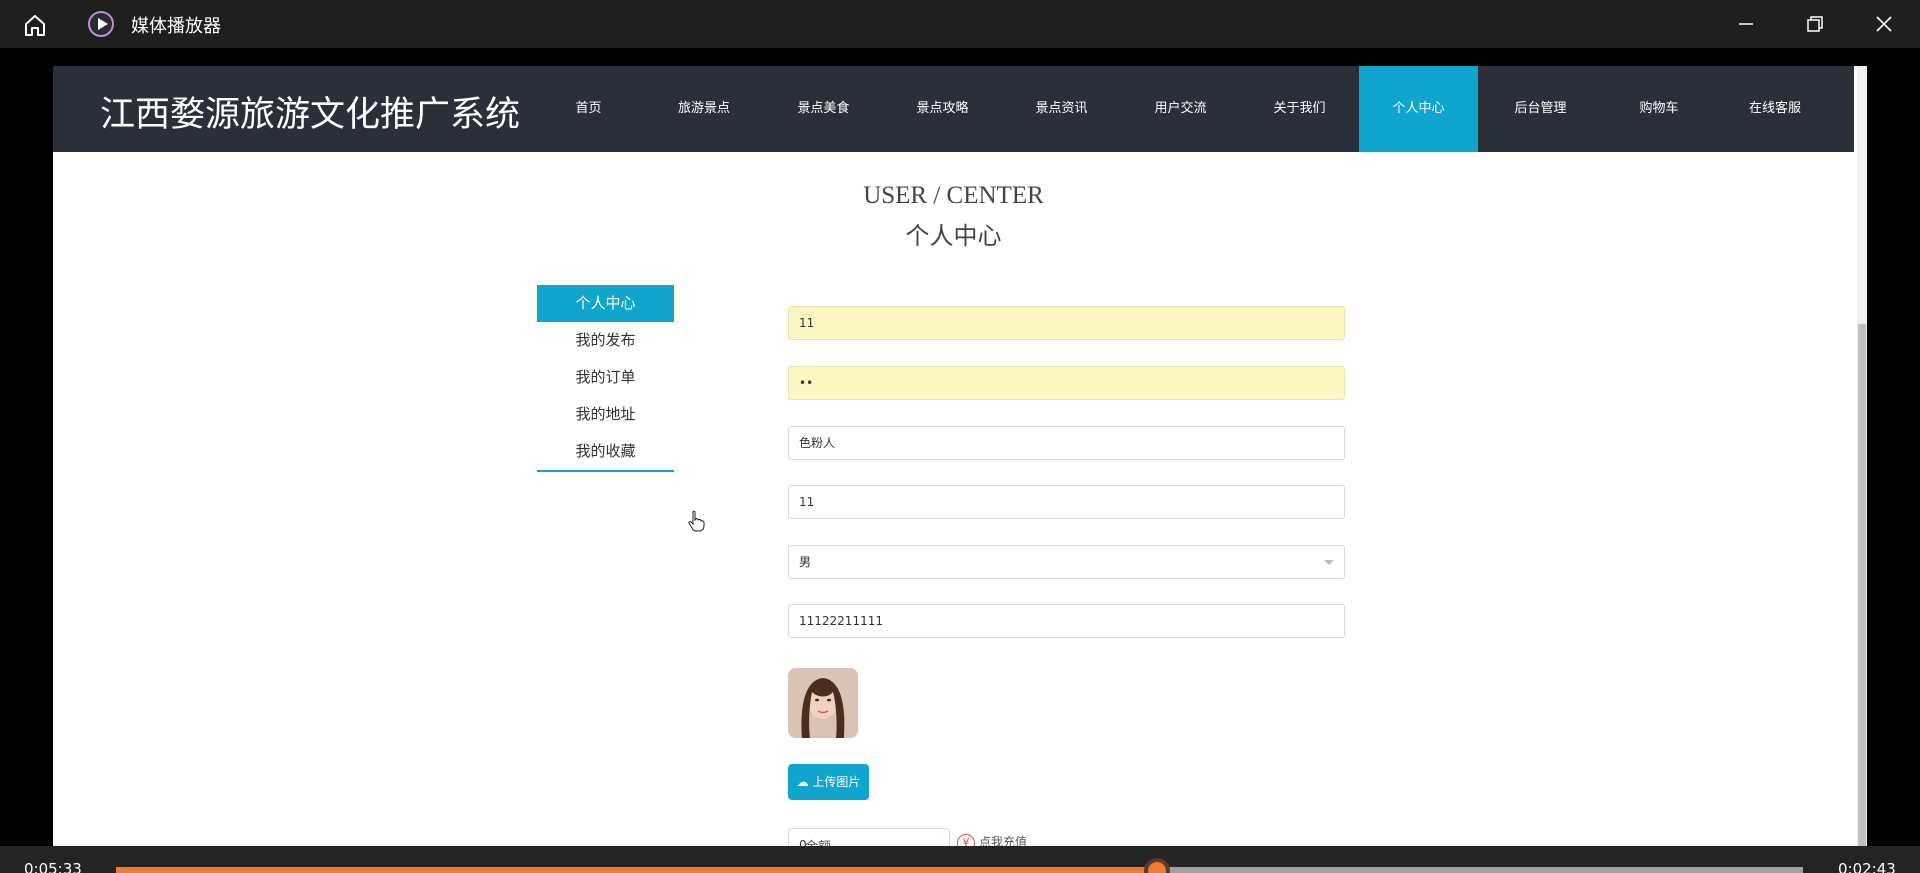 This screenshot has width=1920, height=873. Describe the element at coordinates (605, 451) in the screenshot. I see `side-item-my-favorites: 我的收藏` at that location.